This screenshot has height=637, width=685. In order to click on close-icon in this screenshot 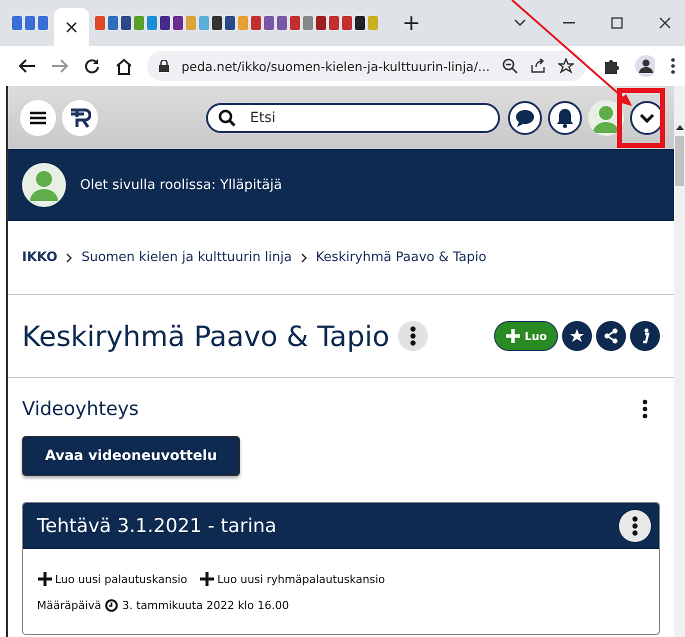, I will do `click(665, 23)`.